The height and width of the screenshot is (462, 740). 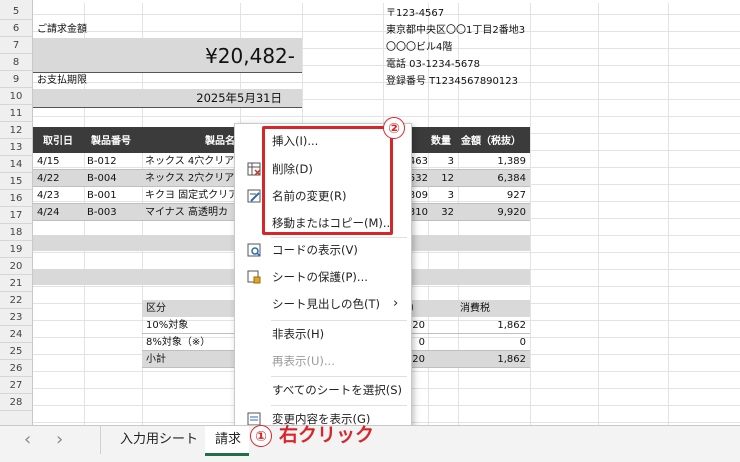 What do you see at coordinates (254, 277) in the screenshot?
I see `protect-sheet-icon` at bounding box center [254, 277].